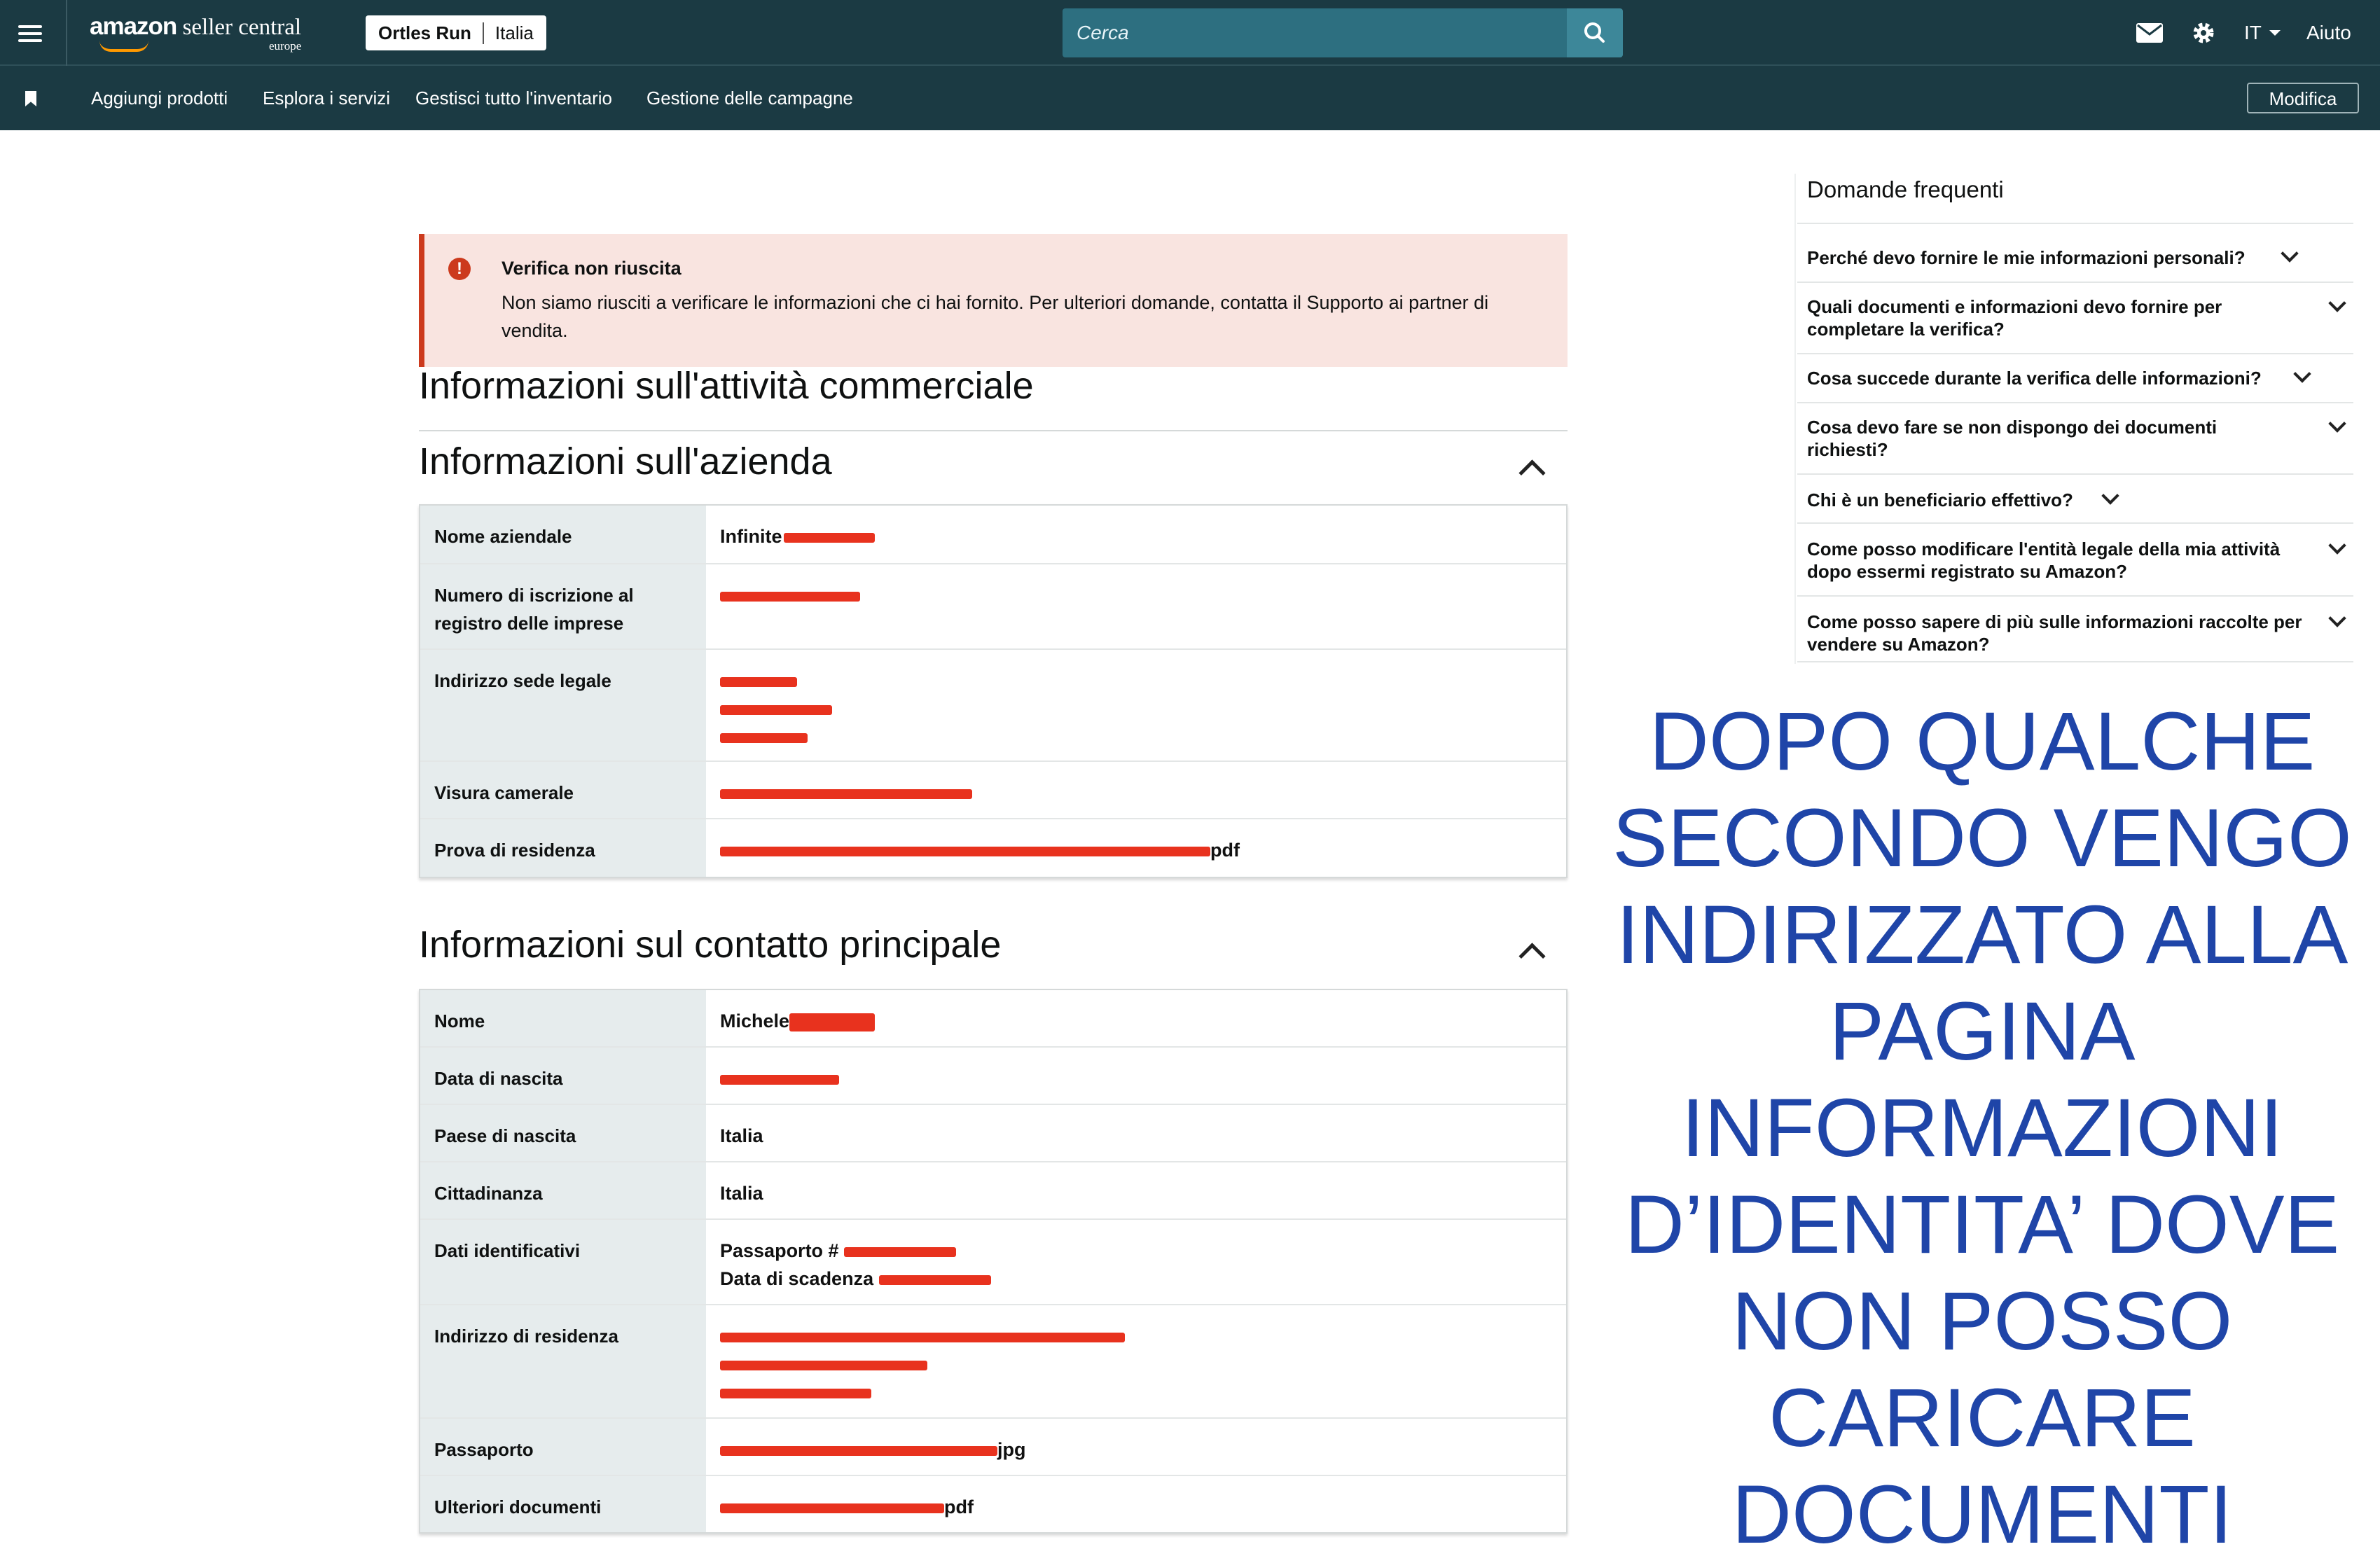  I want to click on passport-number-label: Passaporto #, so click(779, 1250).